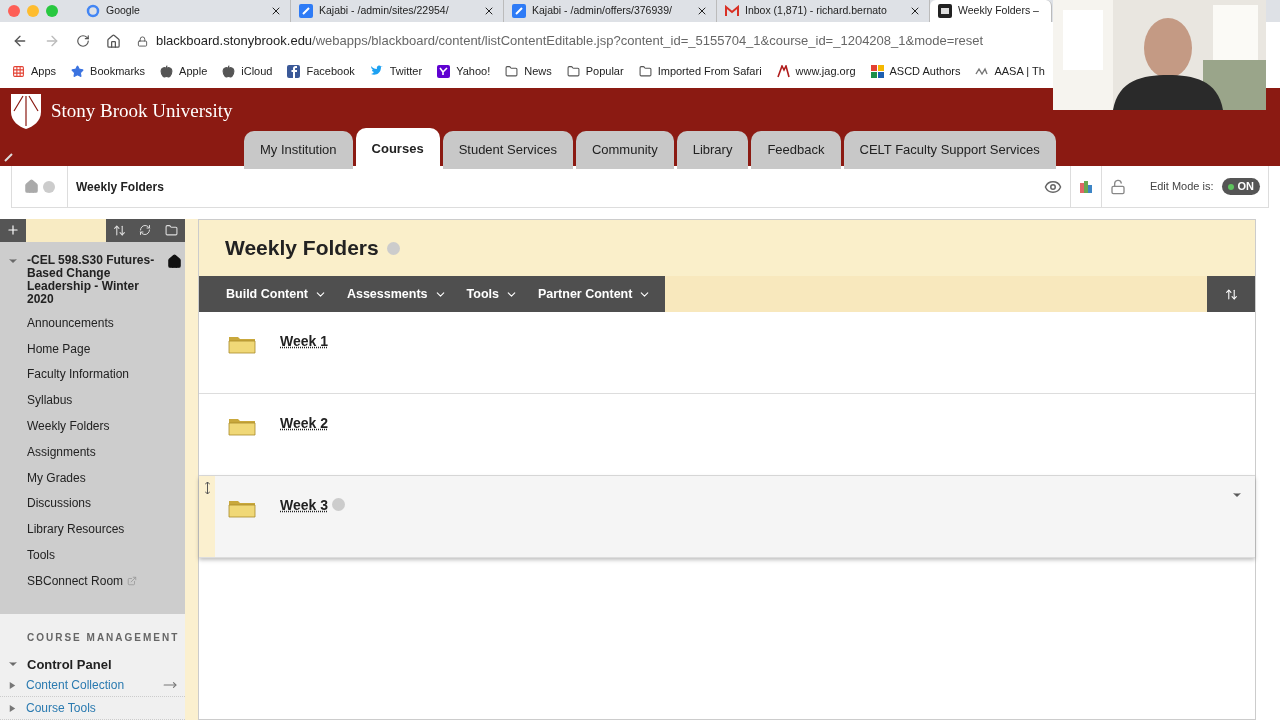  I want to click on nav-tab: Courses, so click(397, 148).